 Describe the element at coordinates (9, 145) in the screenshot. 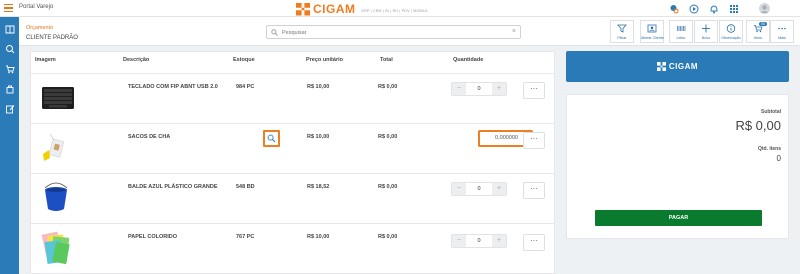

I see `left-sidebar` at that location.